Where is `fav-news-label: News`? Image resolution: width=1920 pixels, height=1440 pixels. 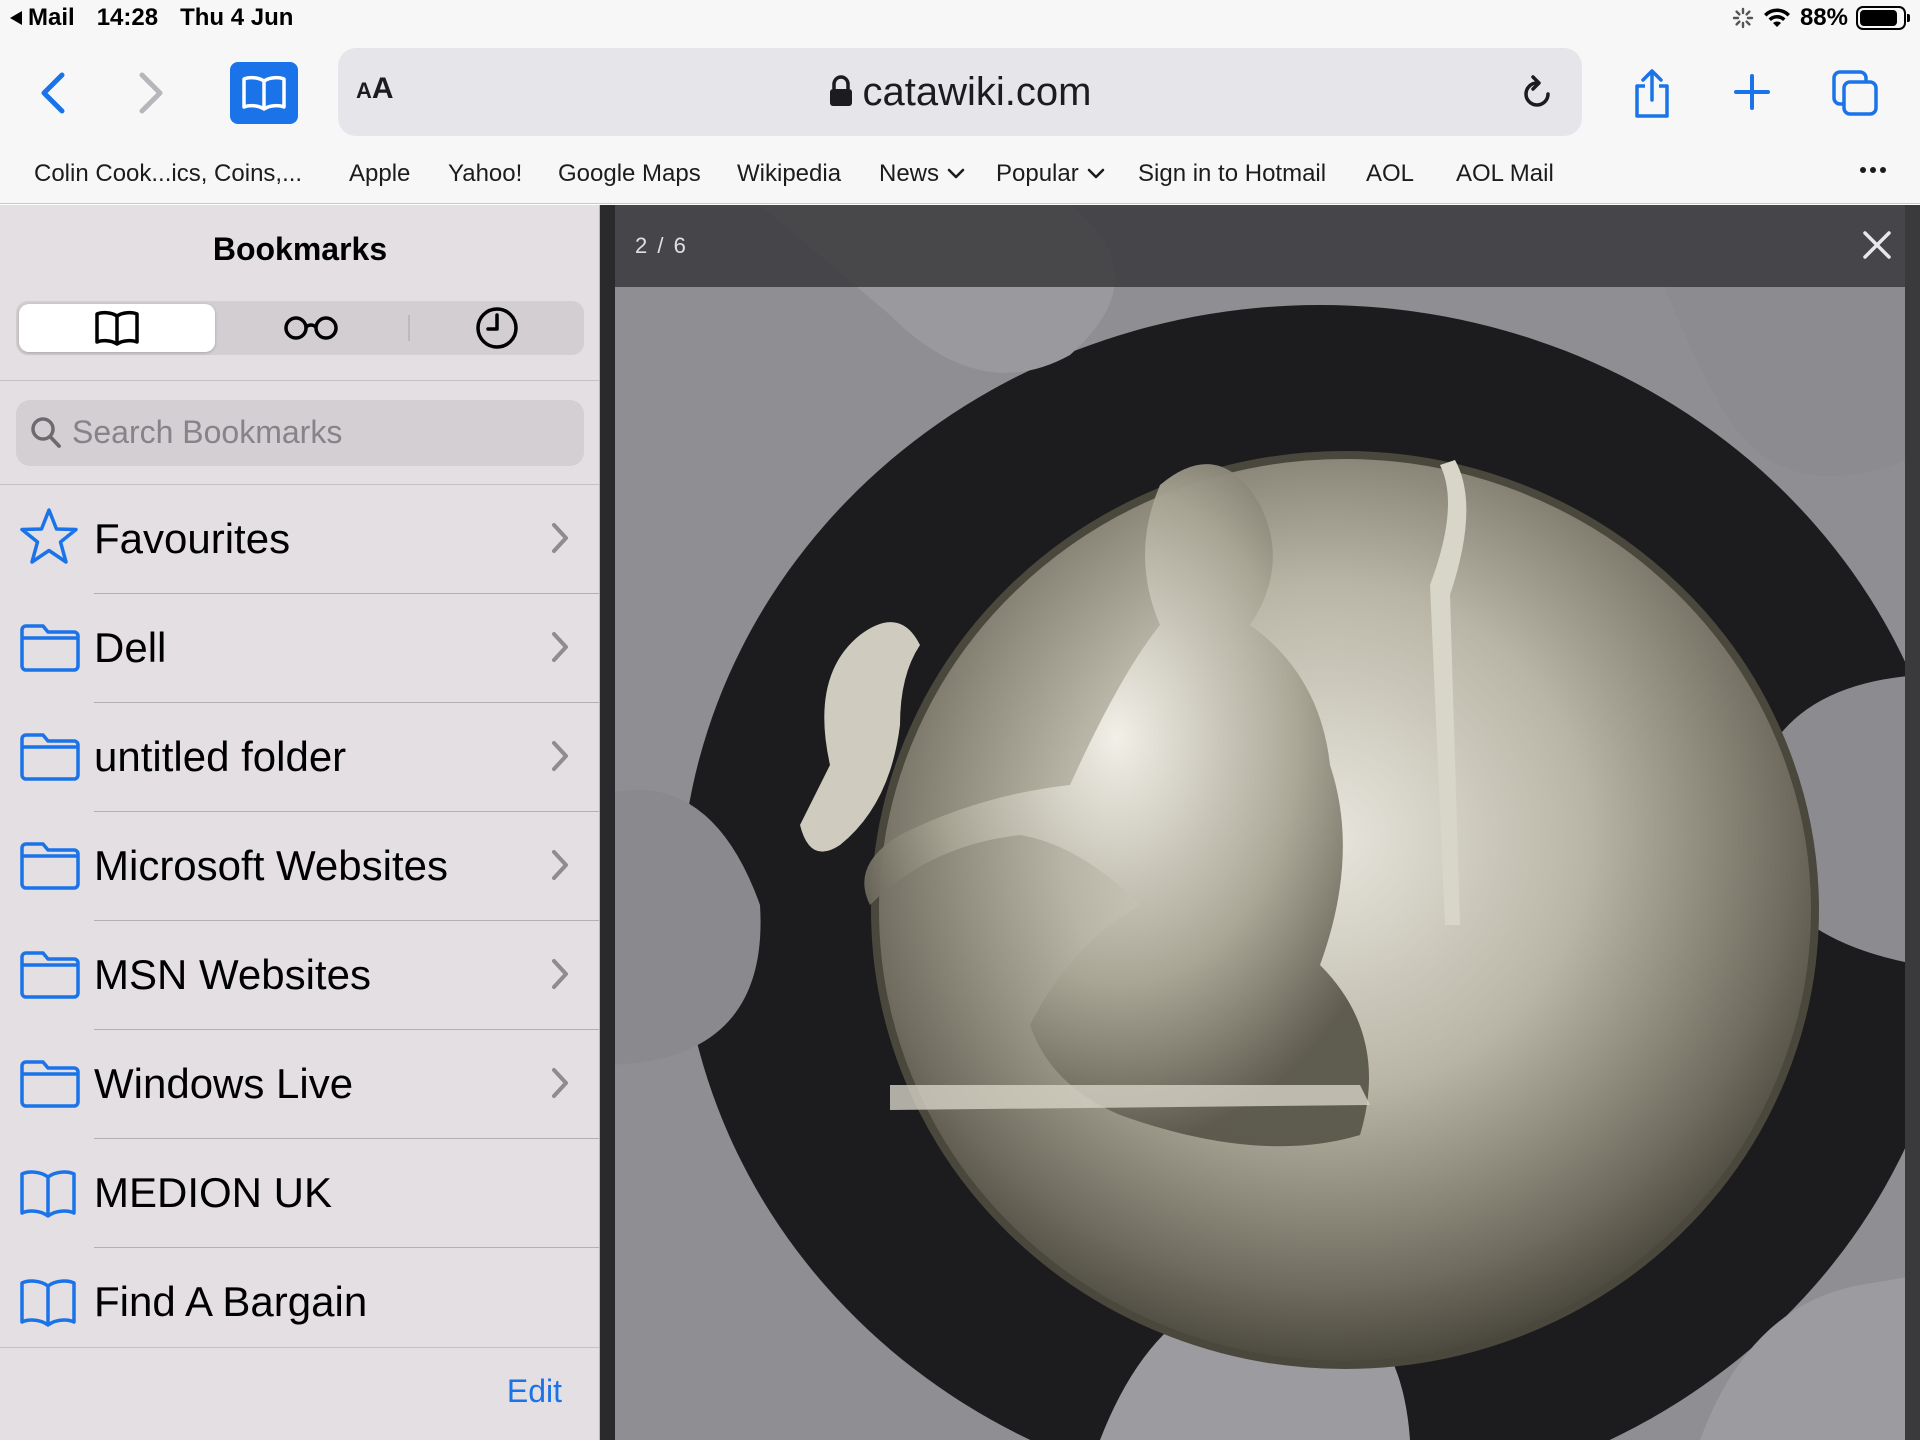
fav-news-label: News is located at coordinates (909, 173).